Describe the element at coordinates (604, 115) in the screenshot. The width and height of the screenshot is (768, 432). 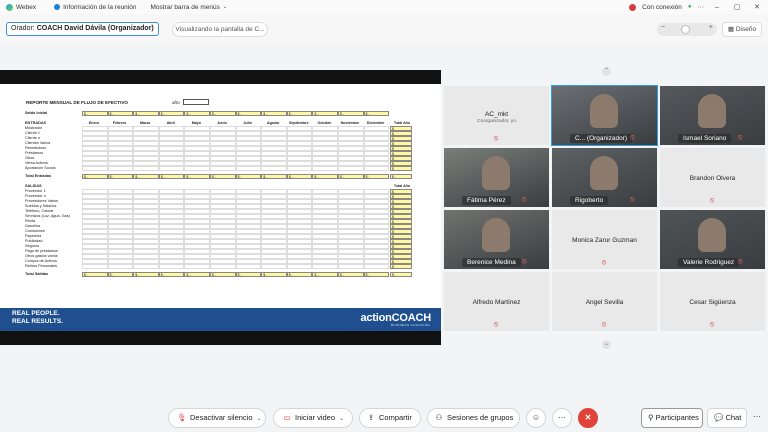
I see `participant-tile: C... (Organizador) ⦸` at that location.